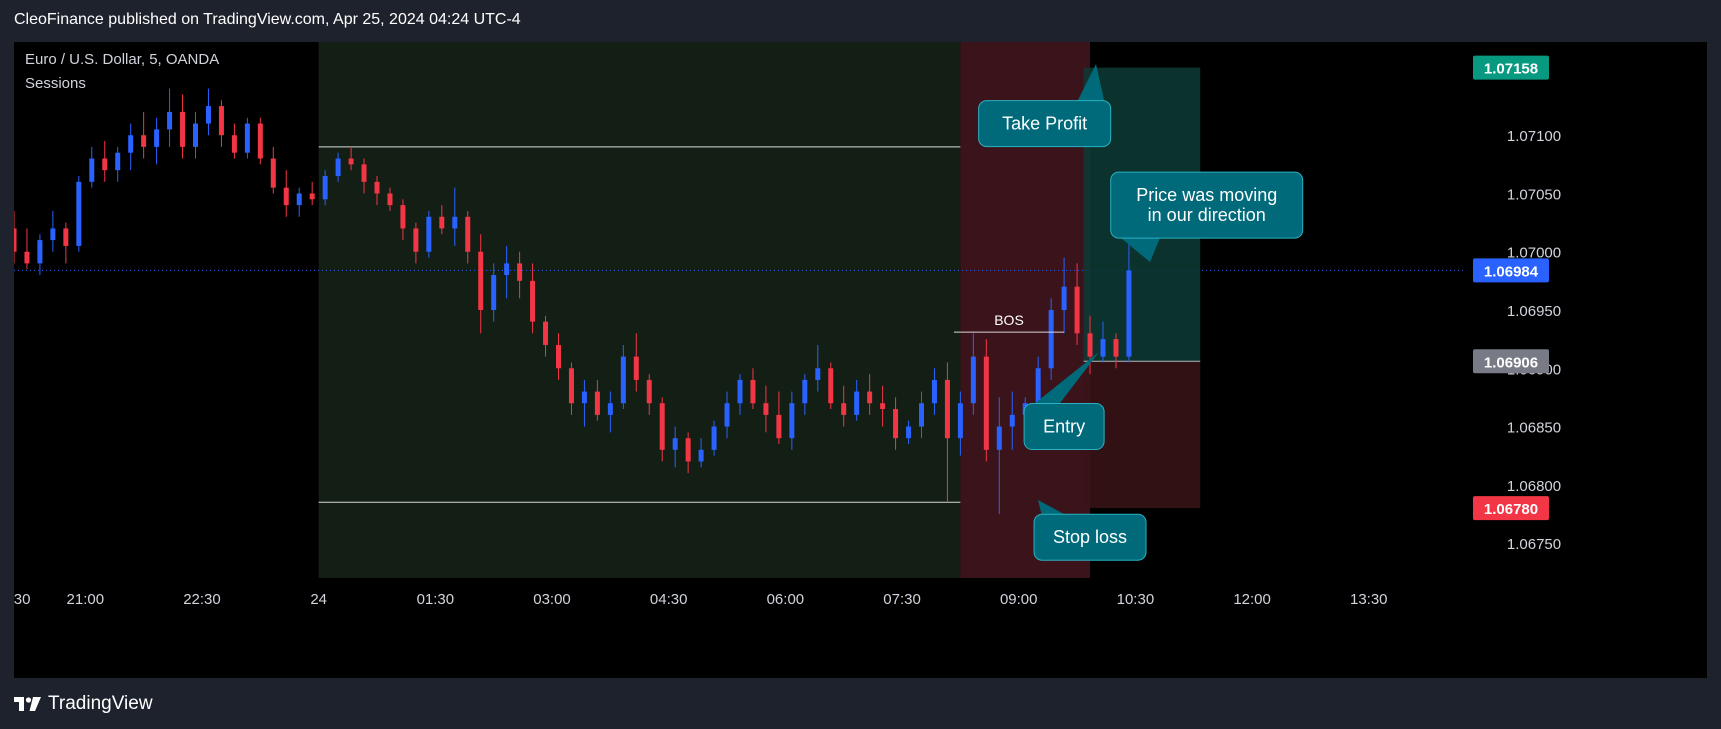  I want to click on y-tick-label: 1.06800, so click(1534, 486).